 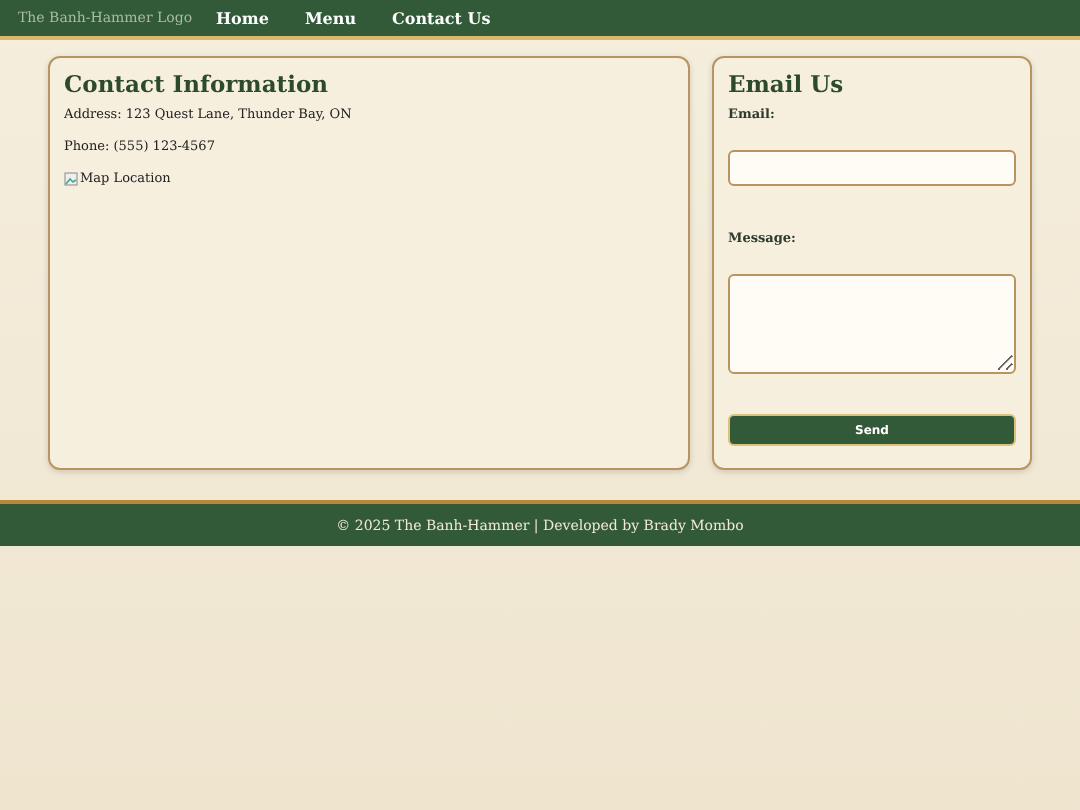 What do you see at coordinates (787, 84) in the screenshot?
I see `email-title: Email Us` at bounding box center [787, 84].